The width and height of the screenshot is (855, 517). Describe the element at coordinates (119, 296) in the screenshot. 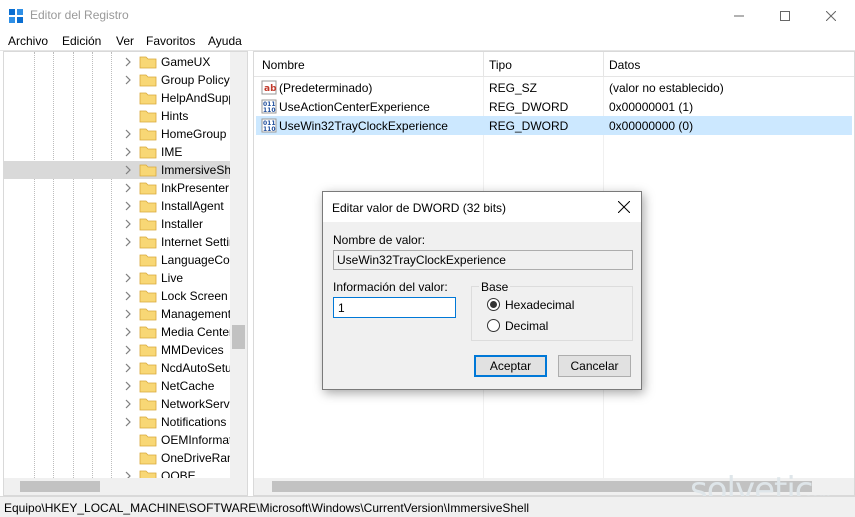

I see `tree-item: Lock Screen` at that location.